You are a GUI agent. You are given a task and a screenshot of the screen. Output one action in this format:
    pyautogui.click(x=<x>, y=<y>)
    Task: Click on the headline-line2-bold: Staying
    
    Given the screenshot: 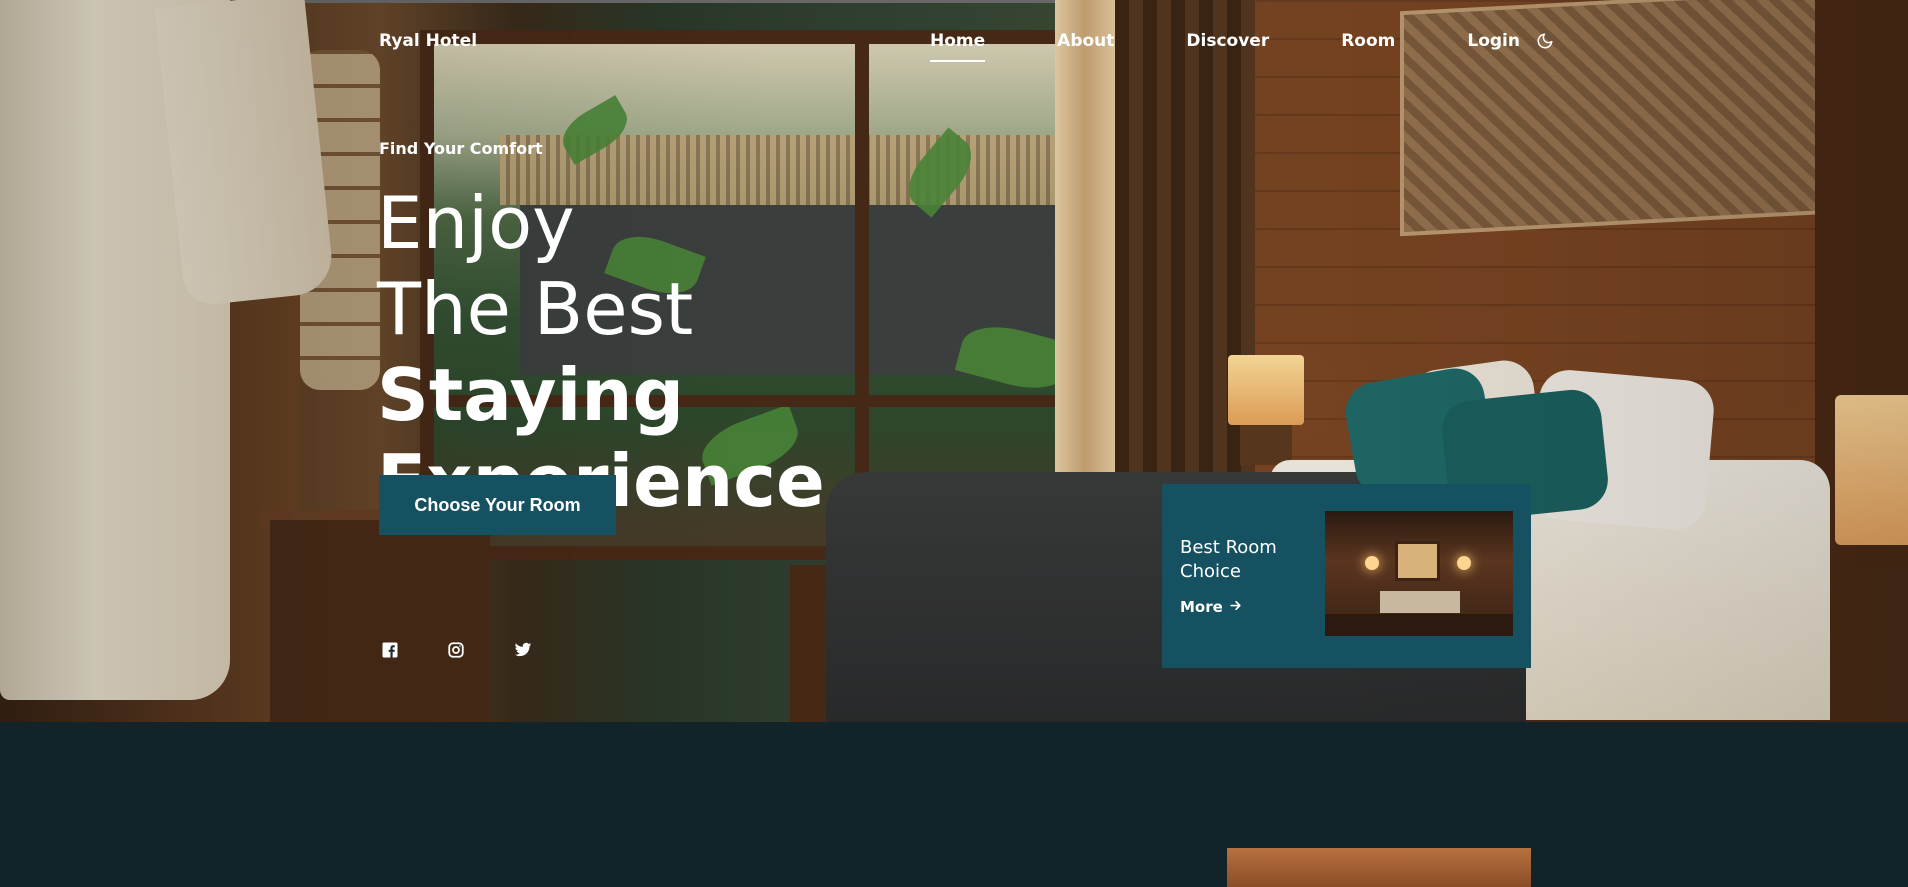 What is the action you would take?
    pyautogui.click(x=531, y=395)
    